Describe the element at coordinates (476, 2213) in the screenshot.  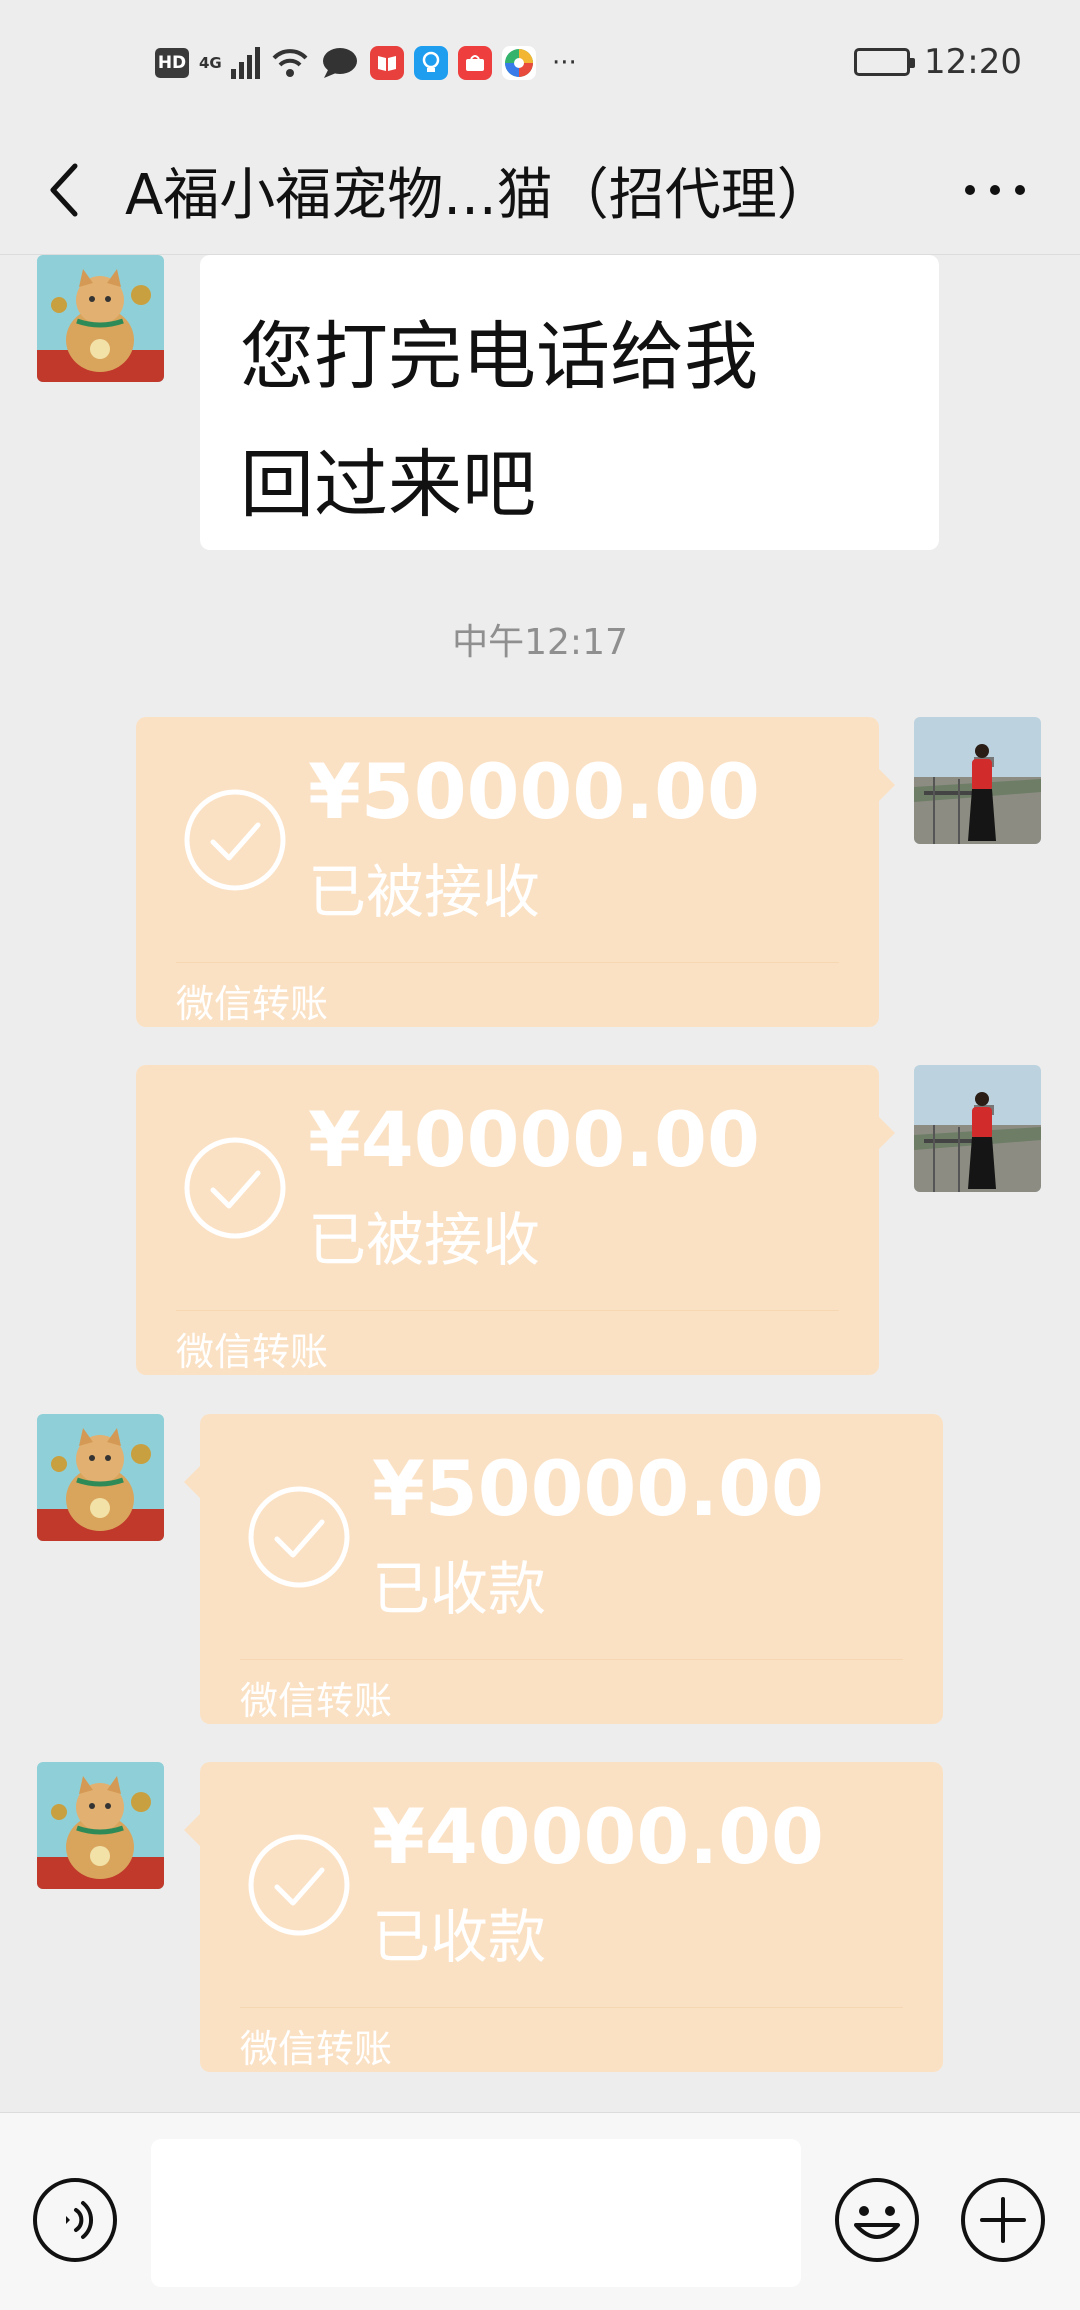
I see `message-input` at that location.